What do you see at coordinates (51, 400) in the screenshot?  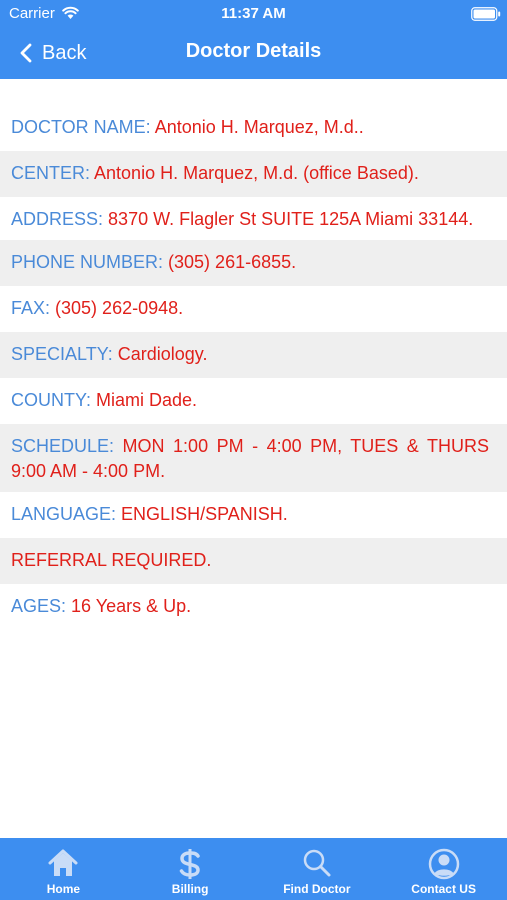 I see `detail-label: COUNTY:` at bounding box center [51, 400].